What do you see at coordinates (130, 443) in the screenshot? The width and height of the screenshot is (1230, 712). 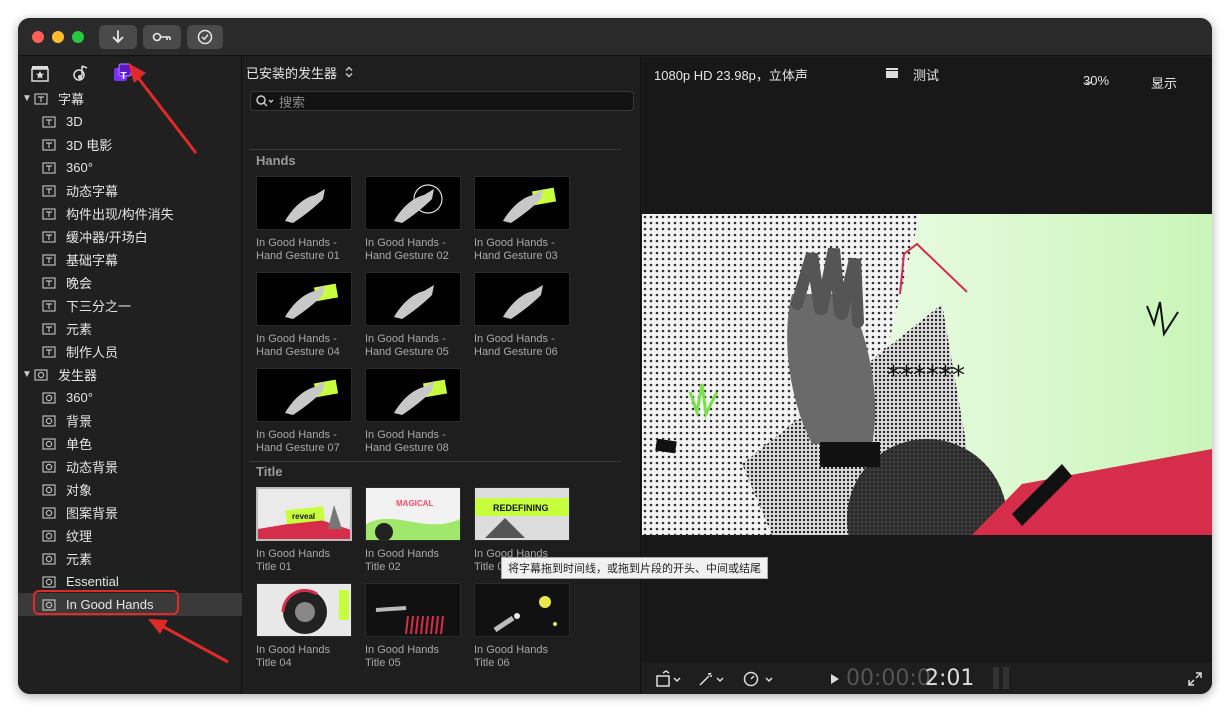 I see `sidebar-item: 单色` at bounding box center [130, 443].